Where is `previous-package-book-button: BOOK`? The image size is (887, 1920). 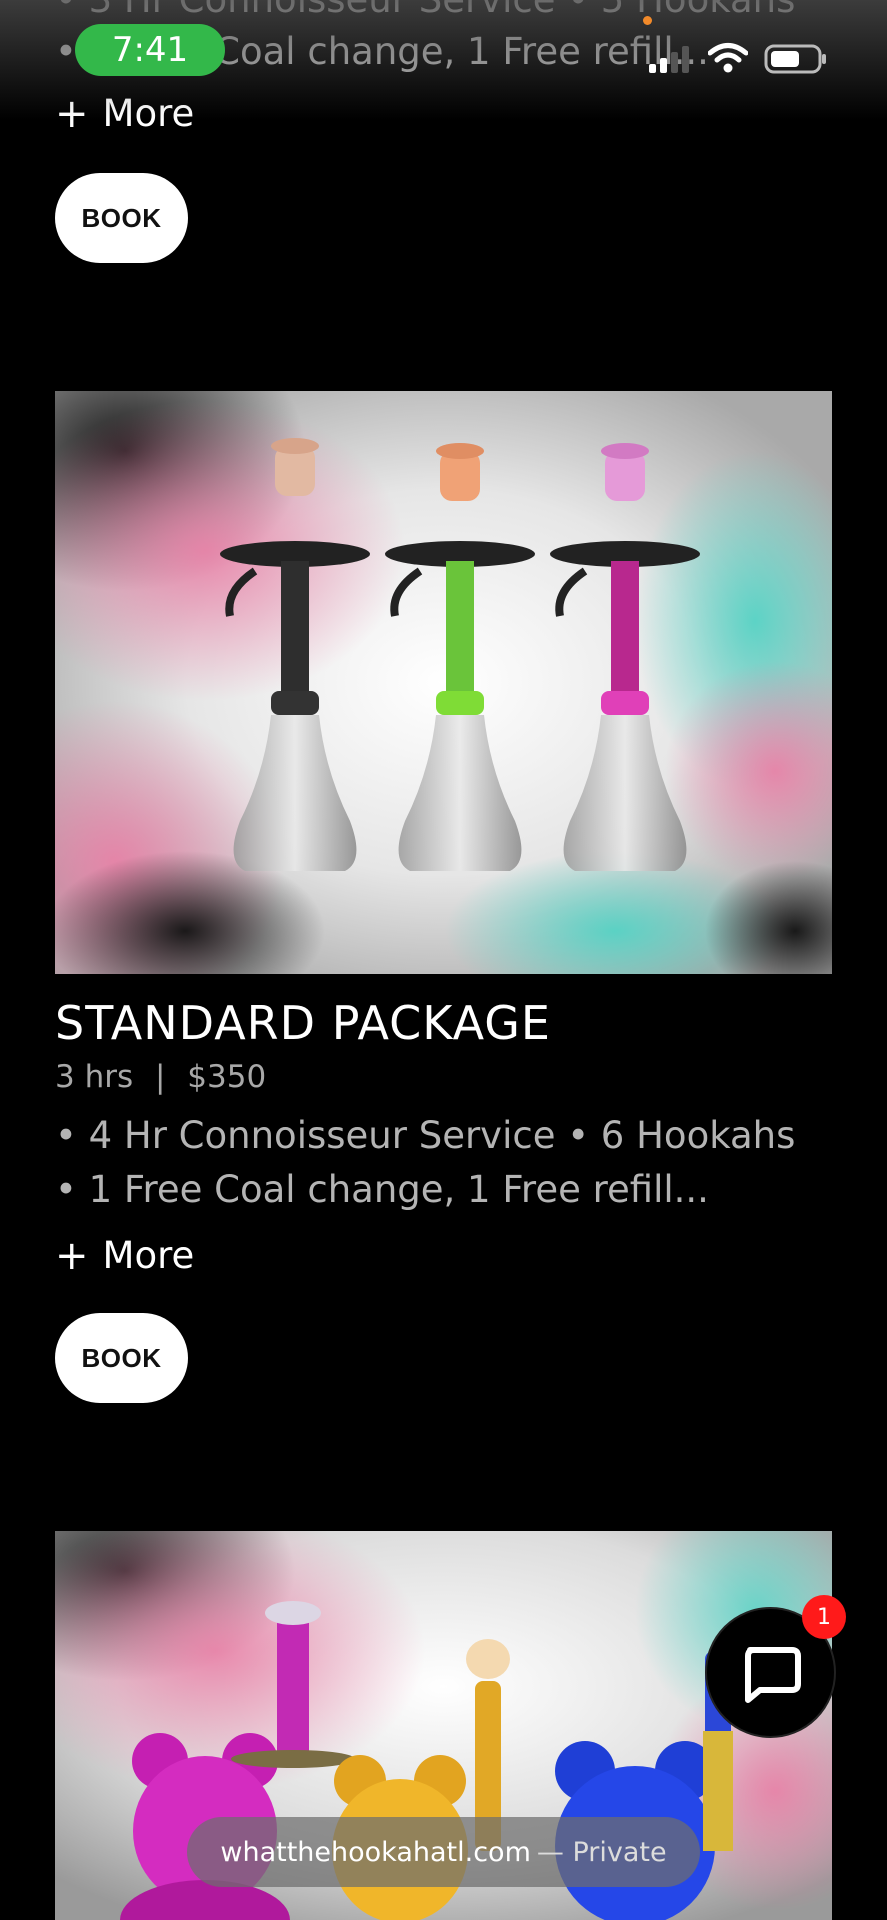
previous-package-book-button: BOOK is located at coordinates (121, 218).